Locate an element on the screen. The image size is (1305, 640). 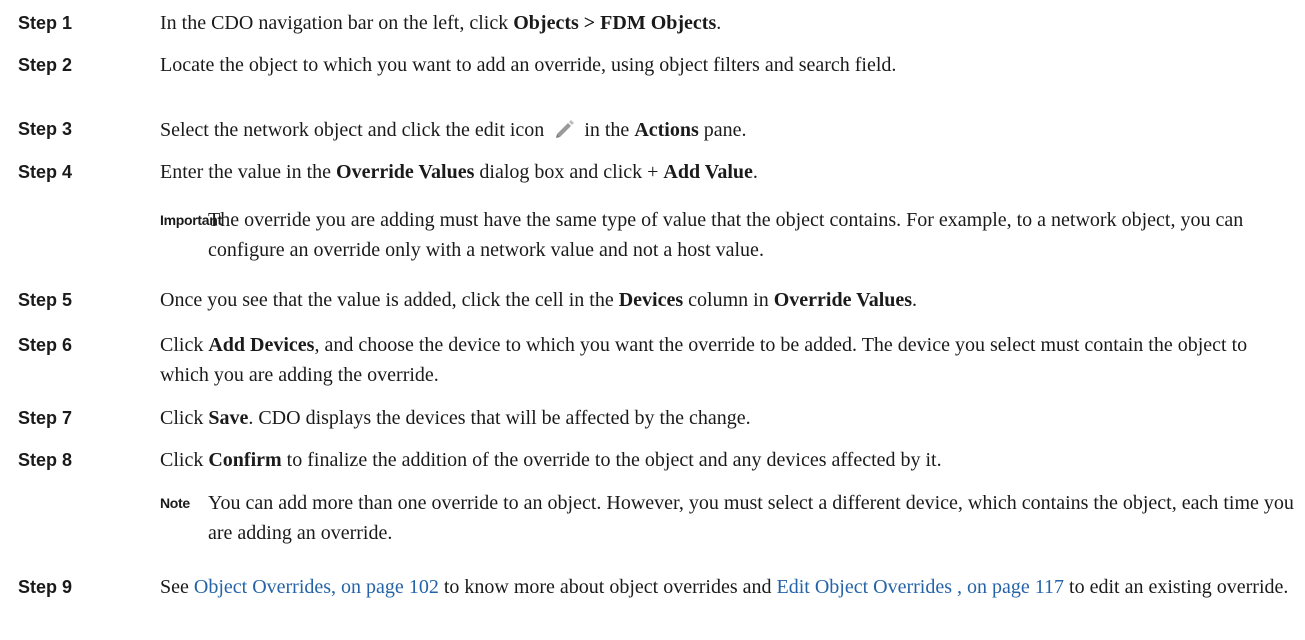
step-label: Step 1 is located at coordinates (45, 23).